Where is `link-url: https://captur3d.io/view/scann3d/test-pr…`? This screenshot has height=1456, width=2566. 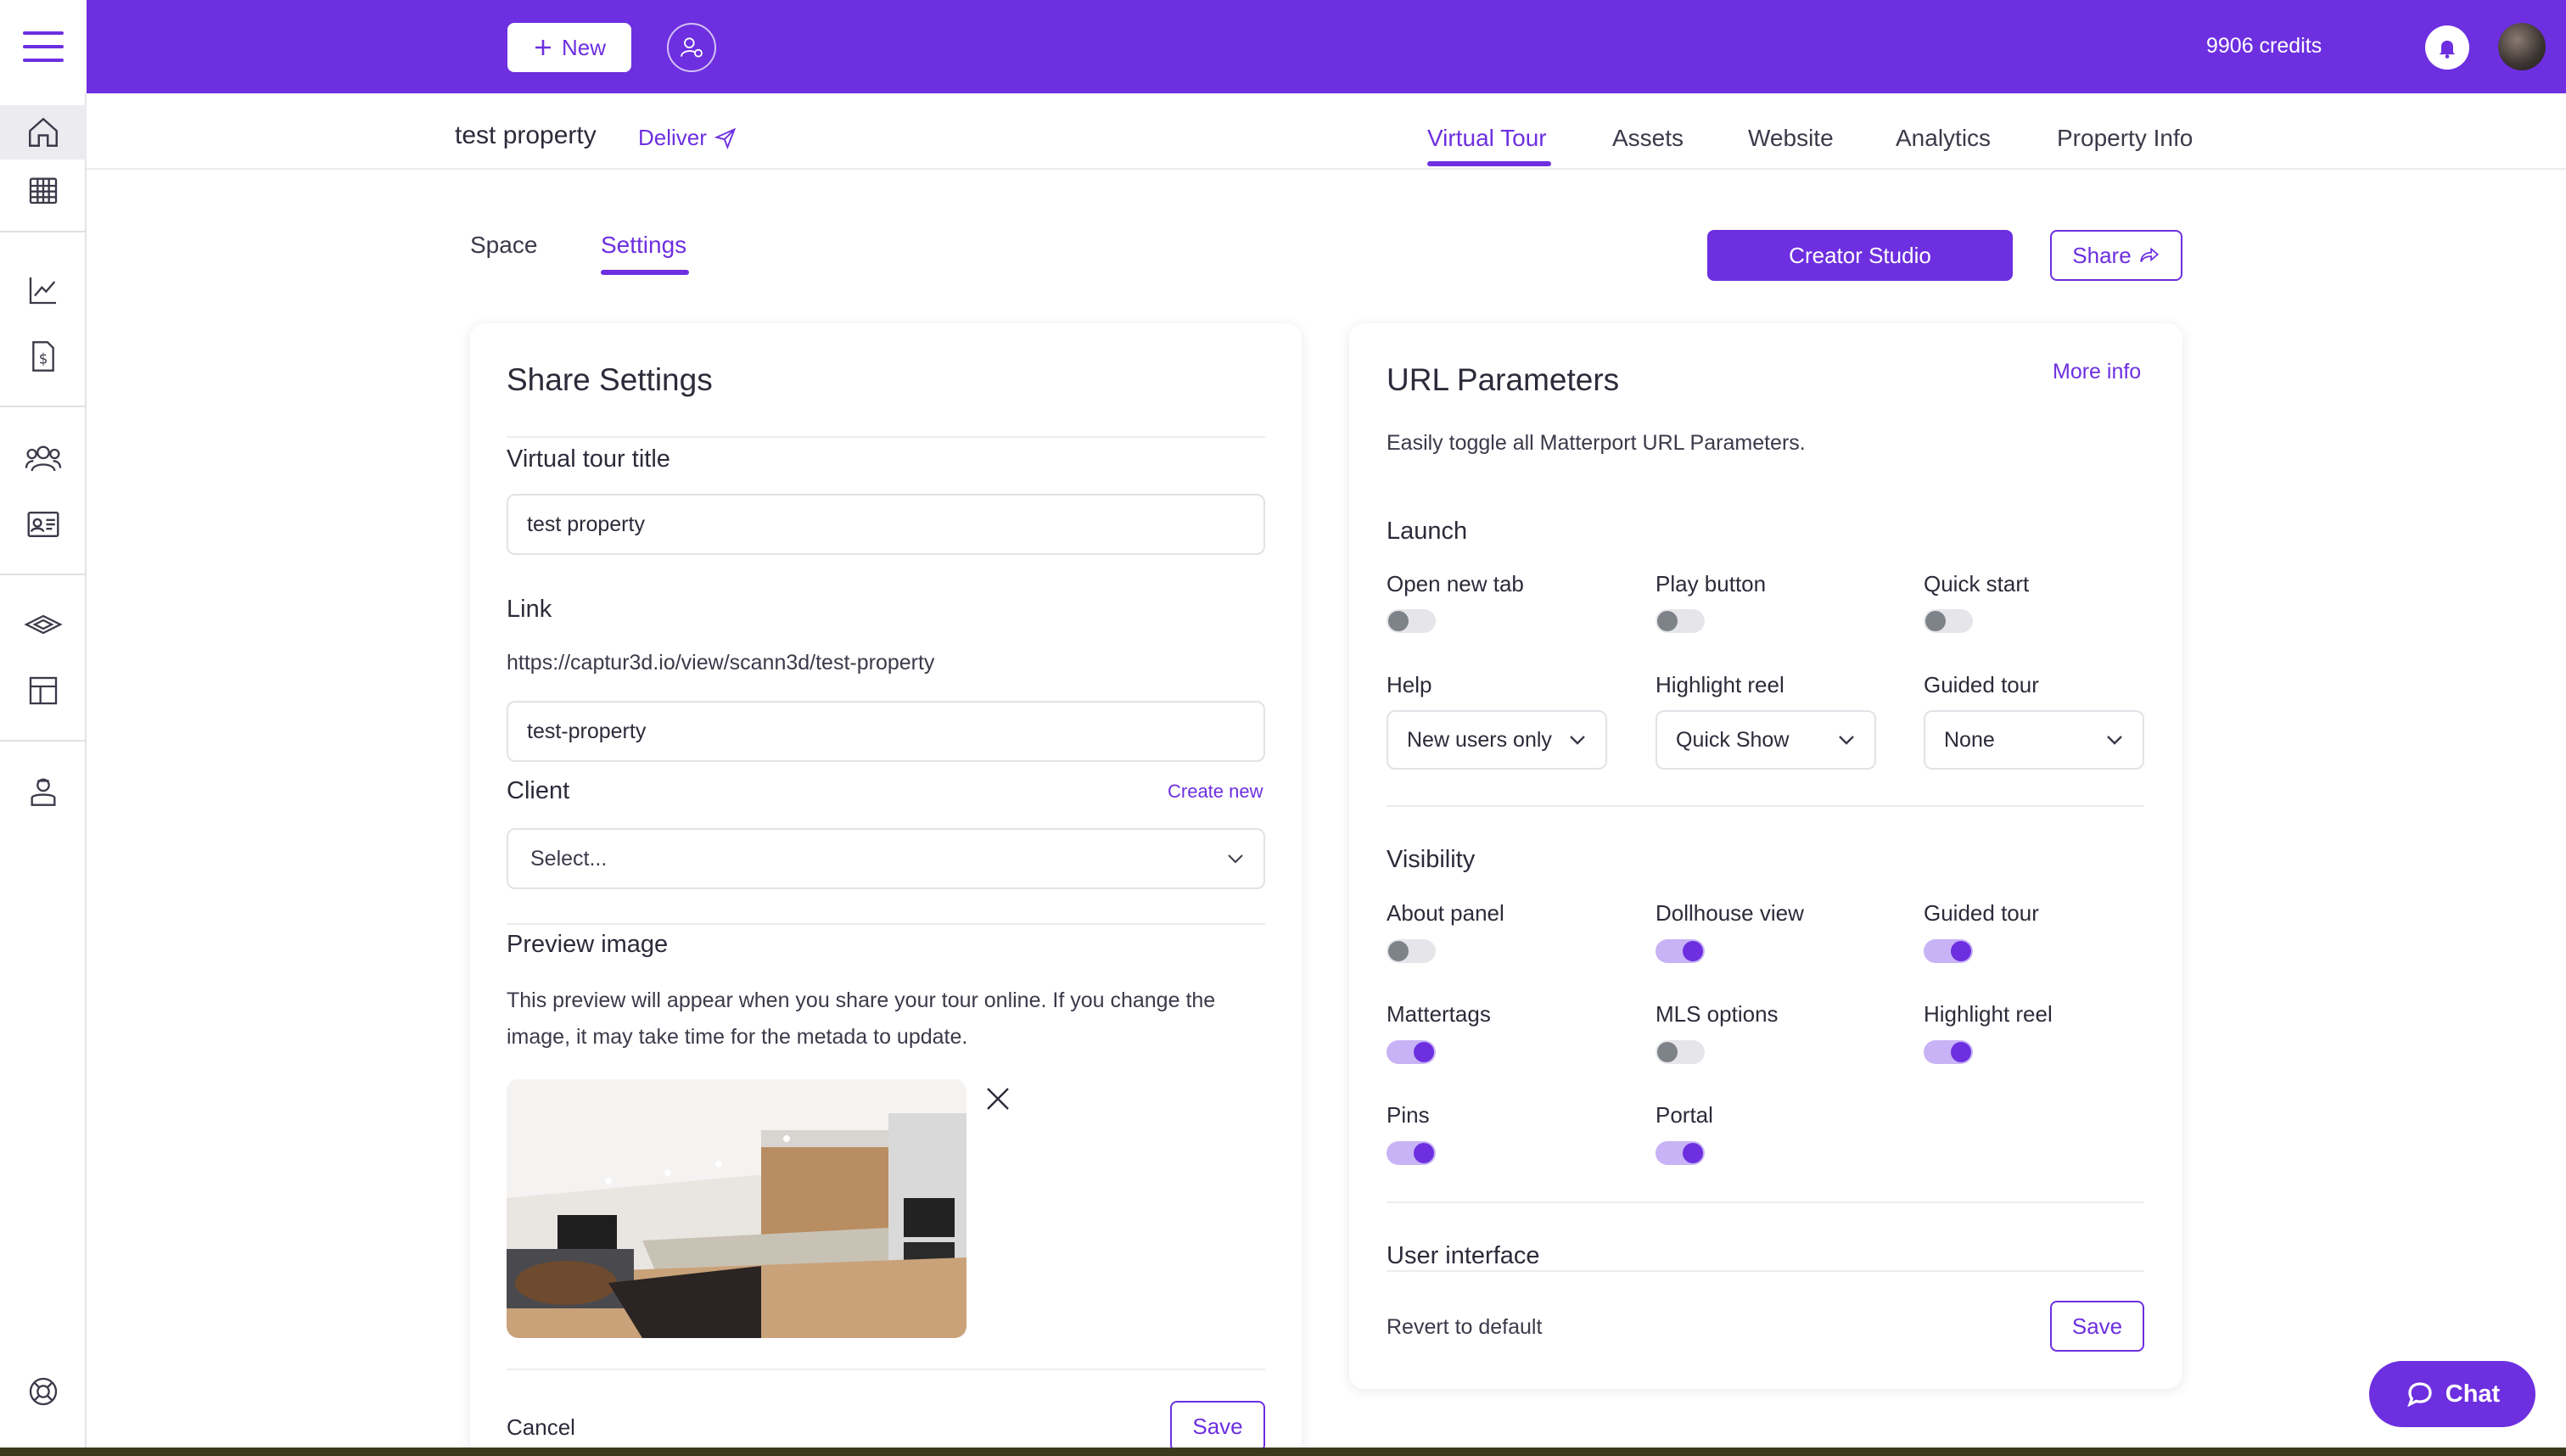
link-url: https://captur3d.io/view/scann3d/test-pr… is located at coordinates (721, 663).